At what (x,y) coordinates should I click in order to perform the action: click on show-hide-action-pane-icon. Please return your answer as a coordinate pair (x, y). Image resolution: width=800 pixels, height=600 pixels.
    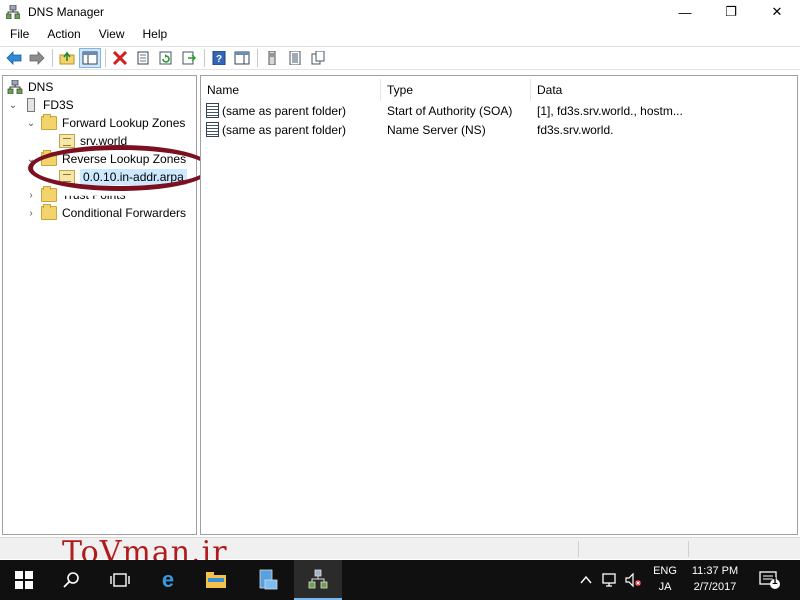
    Looking at the image, I should click on (242, 58).